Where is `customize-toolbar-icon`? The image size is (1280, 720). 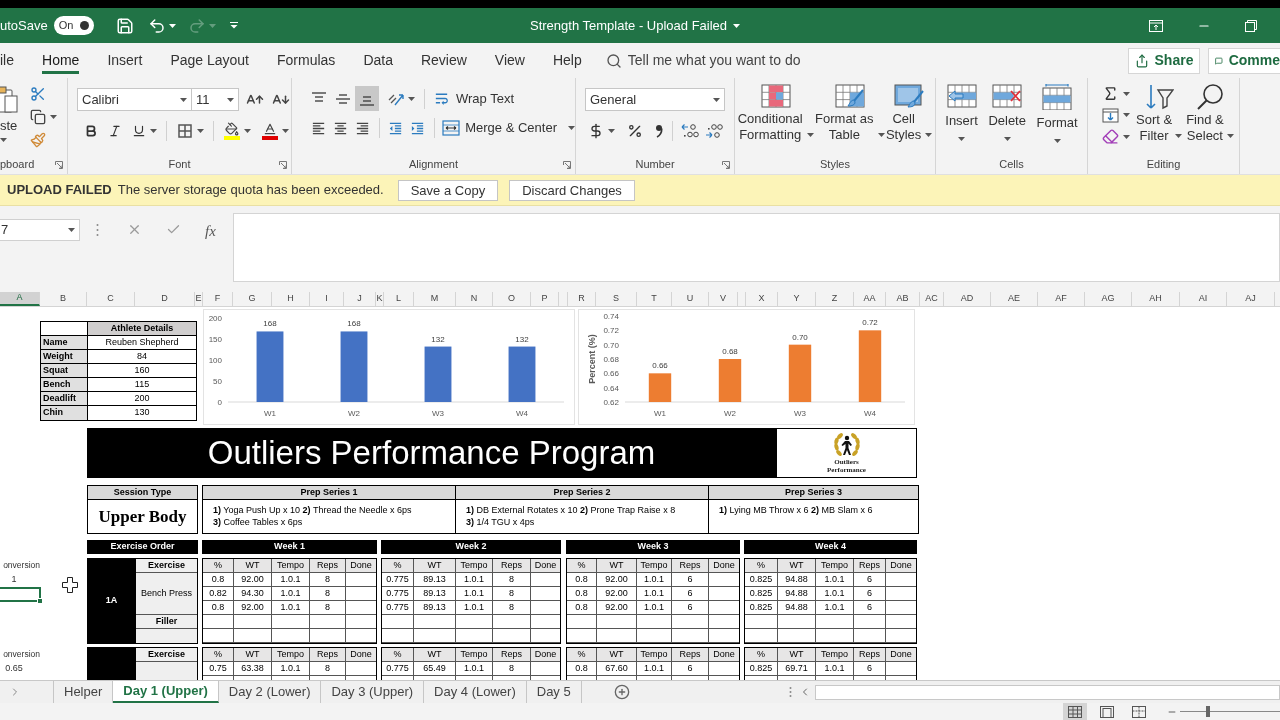 customize-toolbar-icon is located at coordinates (233, 25).